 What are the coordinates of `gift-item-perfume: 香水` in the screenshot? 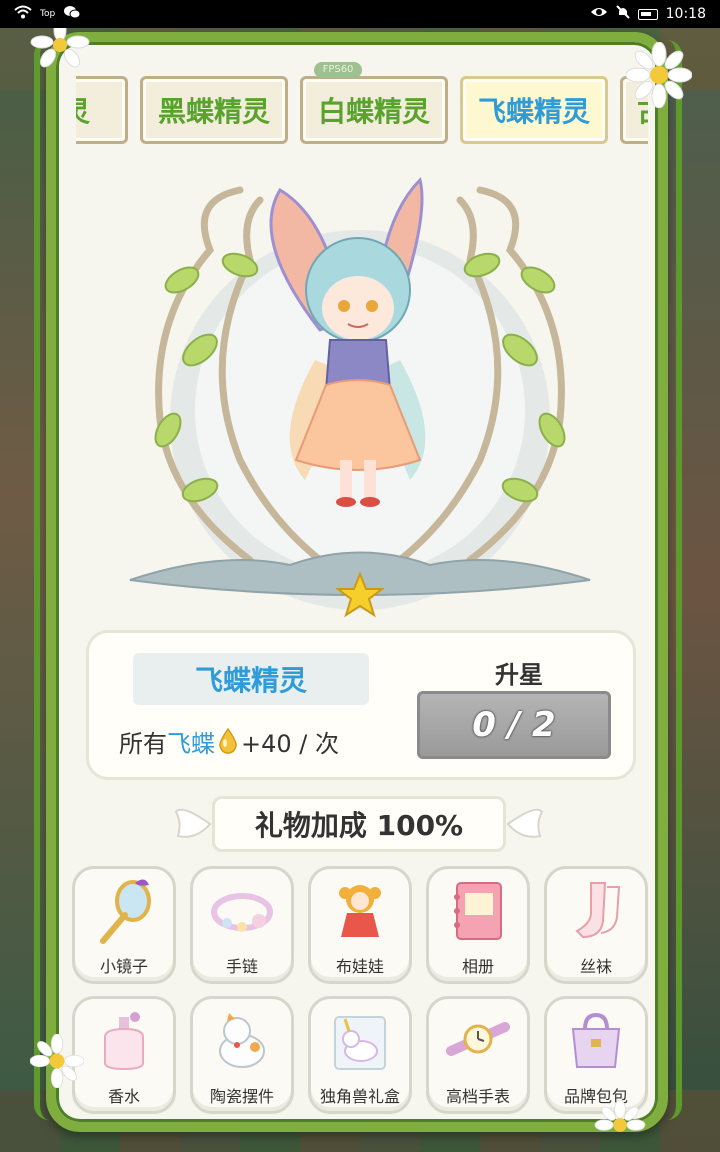 It's located at (124, 1055).